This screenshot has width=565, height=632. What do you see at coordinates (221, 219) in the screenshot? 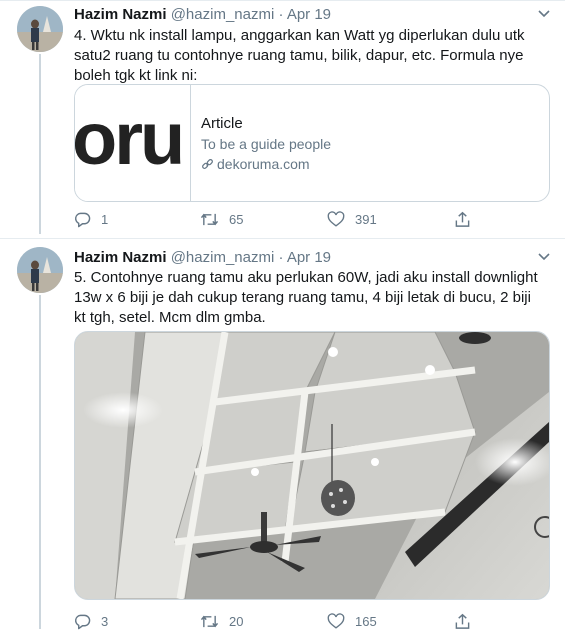
I see `retweet-button: 65` at bounding box center [221, 219].